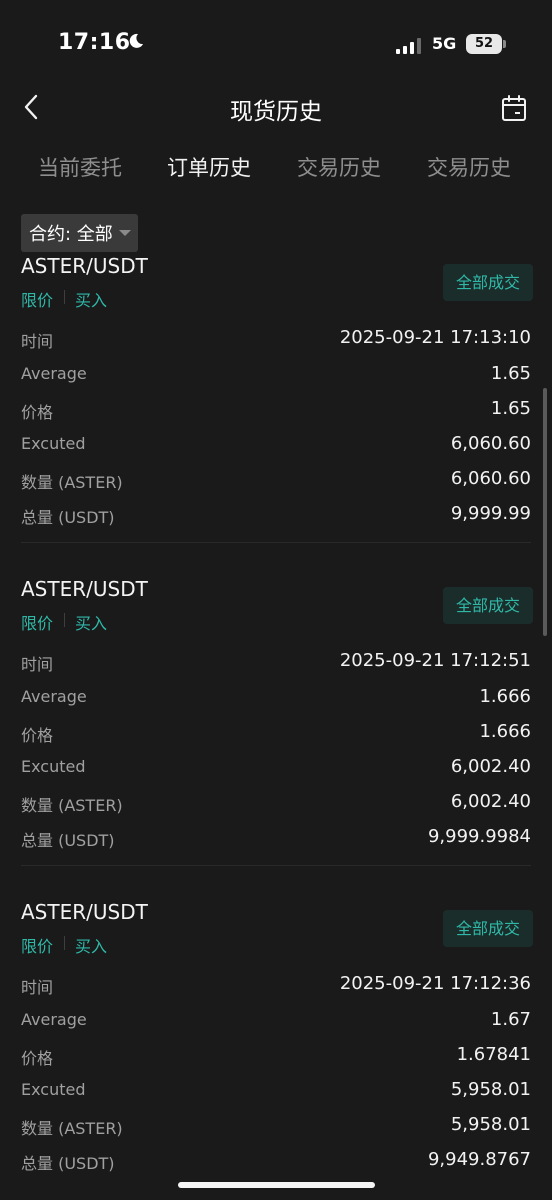  What do you see at coordinates (276, 768) in the screenshot?
I see `detail-row-executed: Excuted 6,002.40` at bounding box center [276, 768].